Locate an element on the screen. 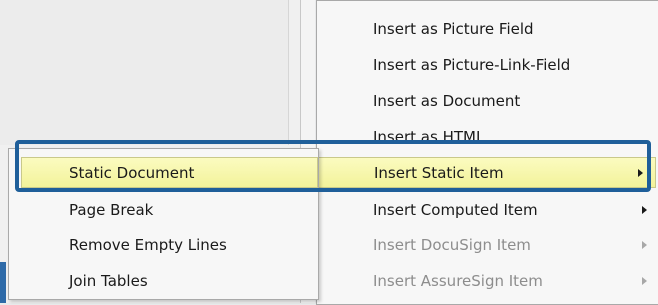  menu-item-label: Insert DocuSign Item is located at coordinates (452, 245).